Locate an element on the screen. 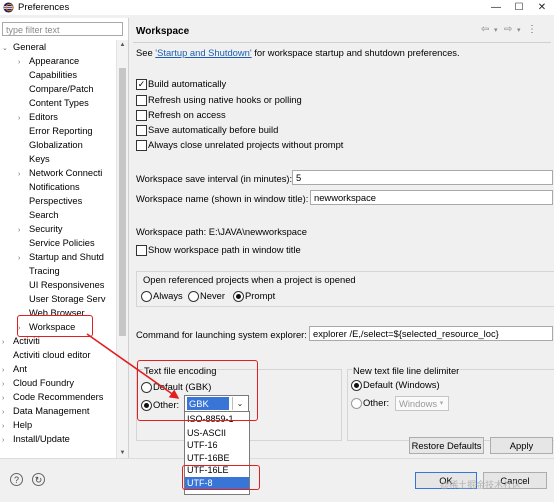  tree-item-content-types: Content Types is located at coordinates (53, 103).